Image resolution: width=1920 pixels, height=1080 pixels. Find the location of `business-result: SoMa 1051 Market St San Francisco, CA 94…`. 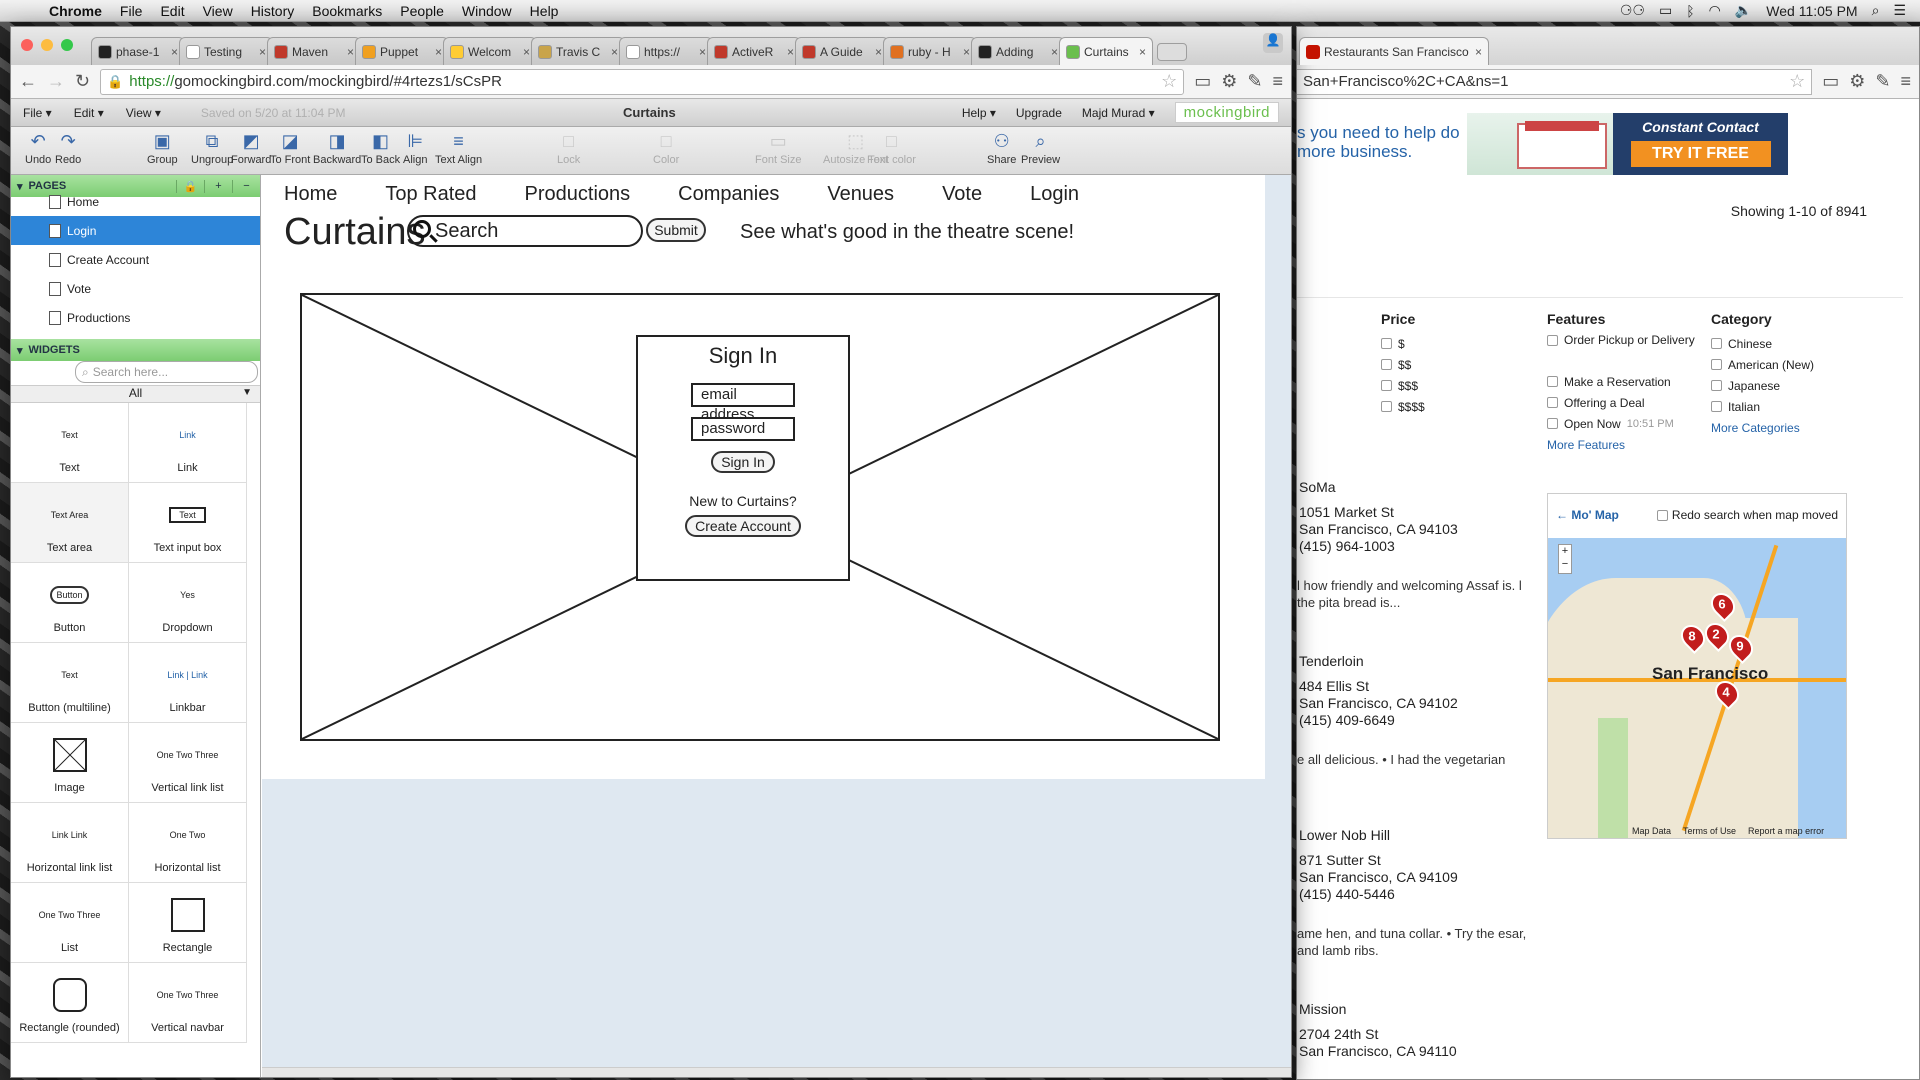

business-result: SoMa 1051 Market St San Francisco, CA 94… is located at coordinates (1417, 545).